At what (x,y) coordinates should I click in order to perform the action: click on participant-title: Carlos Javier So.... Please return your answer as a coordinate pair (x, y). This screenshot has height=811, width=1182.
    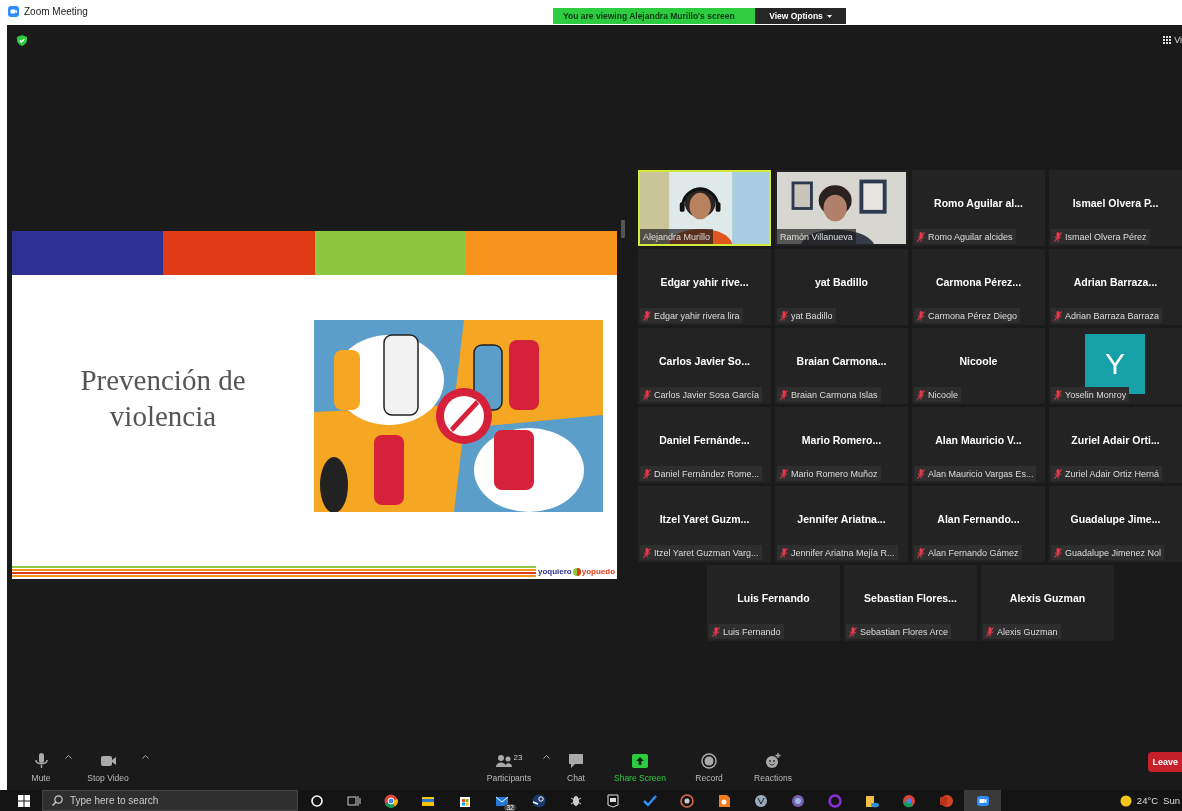
    Looking at the image, I should click on (704, 361).